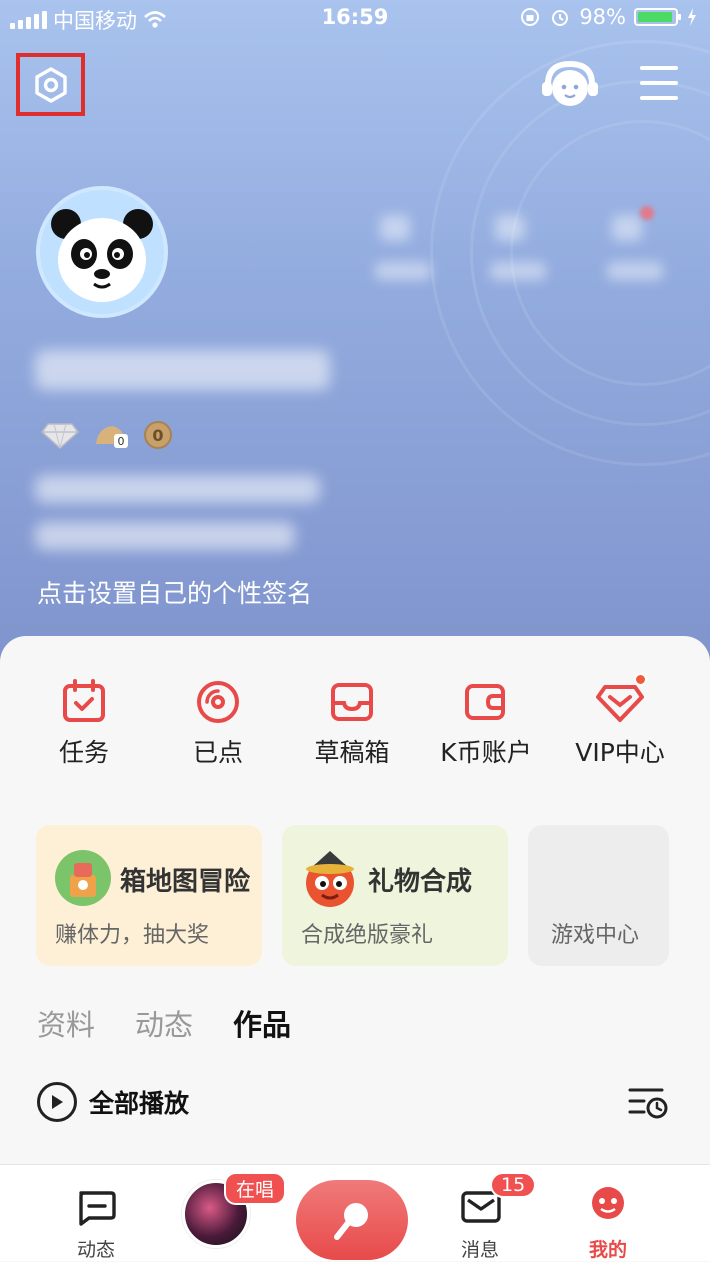 The image size is (710, 1262). I want to click on alarm-icon, so click(560, 18).